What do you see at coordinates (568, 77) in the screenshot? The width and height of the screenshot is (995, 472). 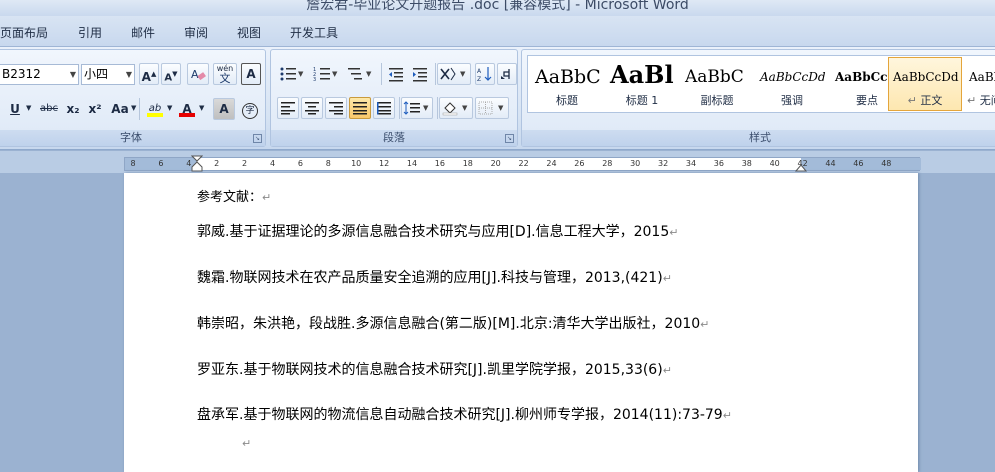 I see `style-sample: AaBbC` at bounding box center [568, 77].